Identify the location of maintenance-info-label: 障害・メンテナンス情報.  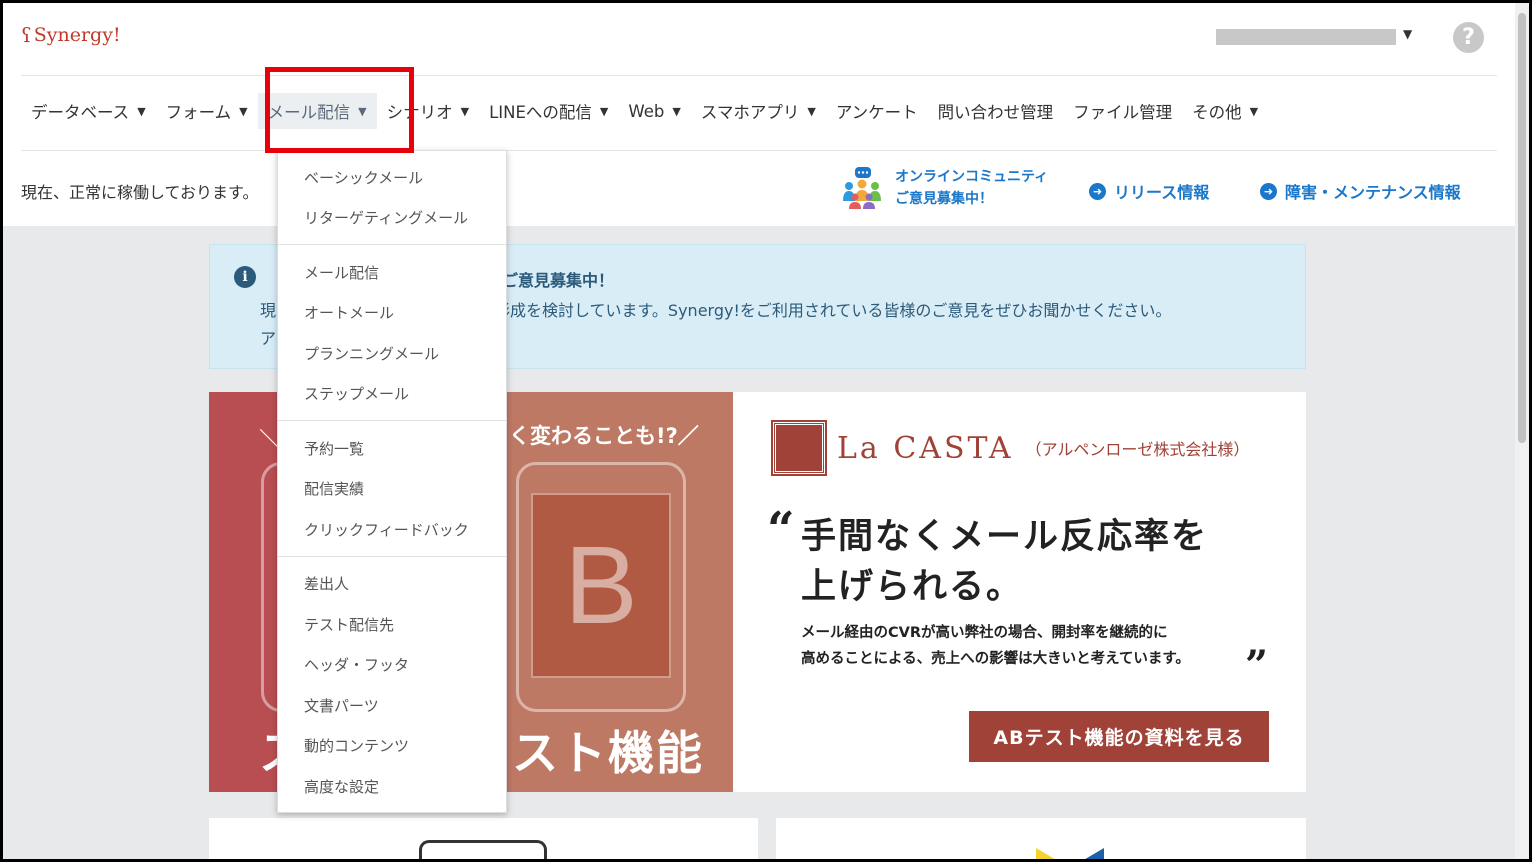
(1373, 192).